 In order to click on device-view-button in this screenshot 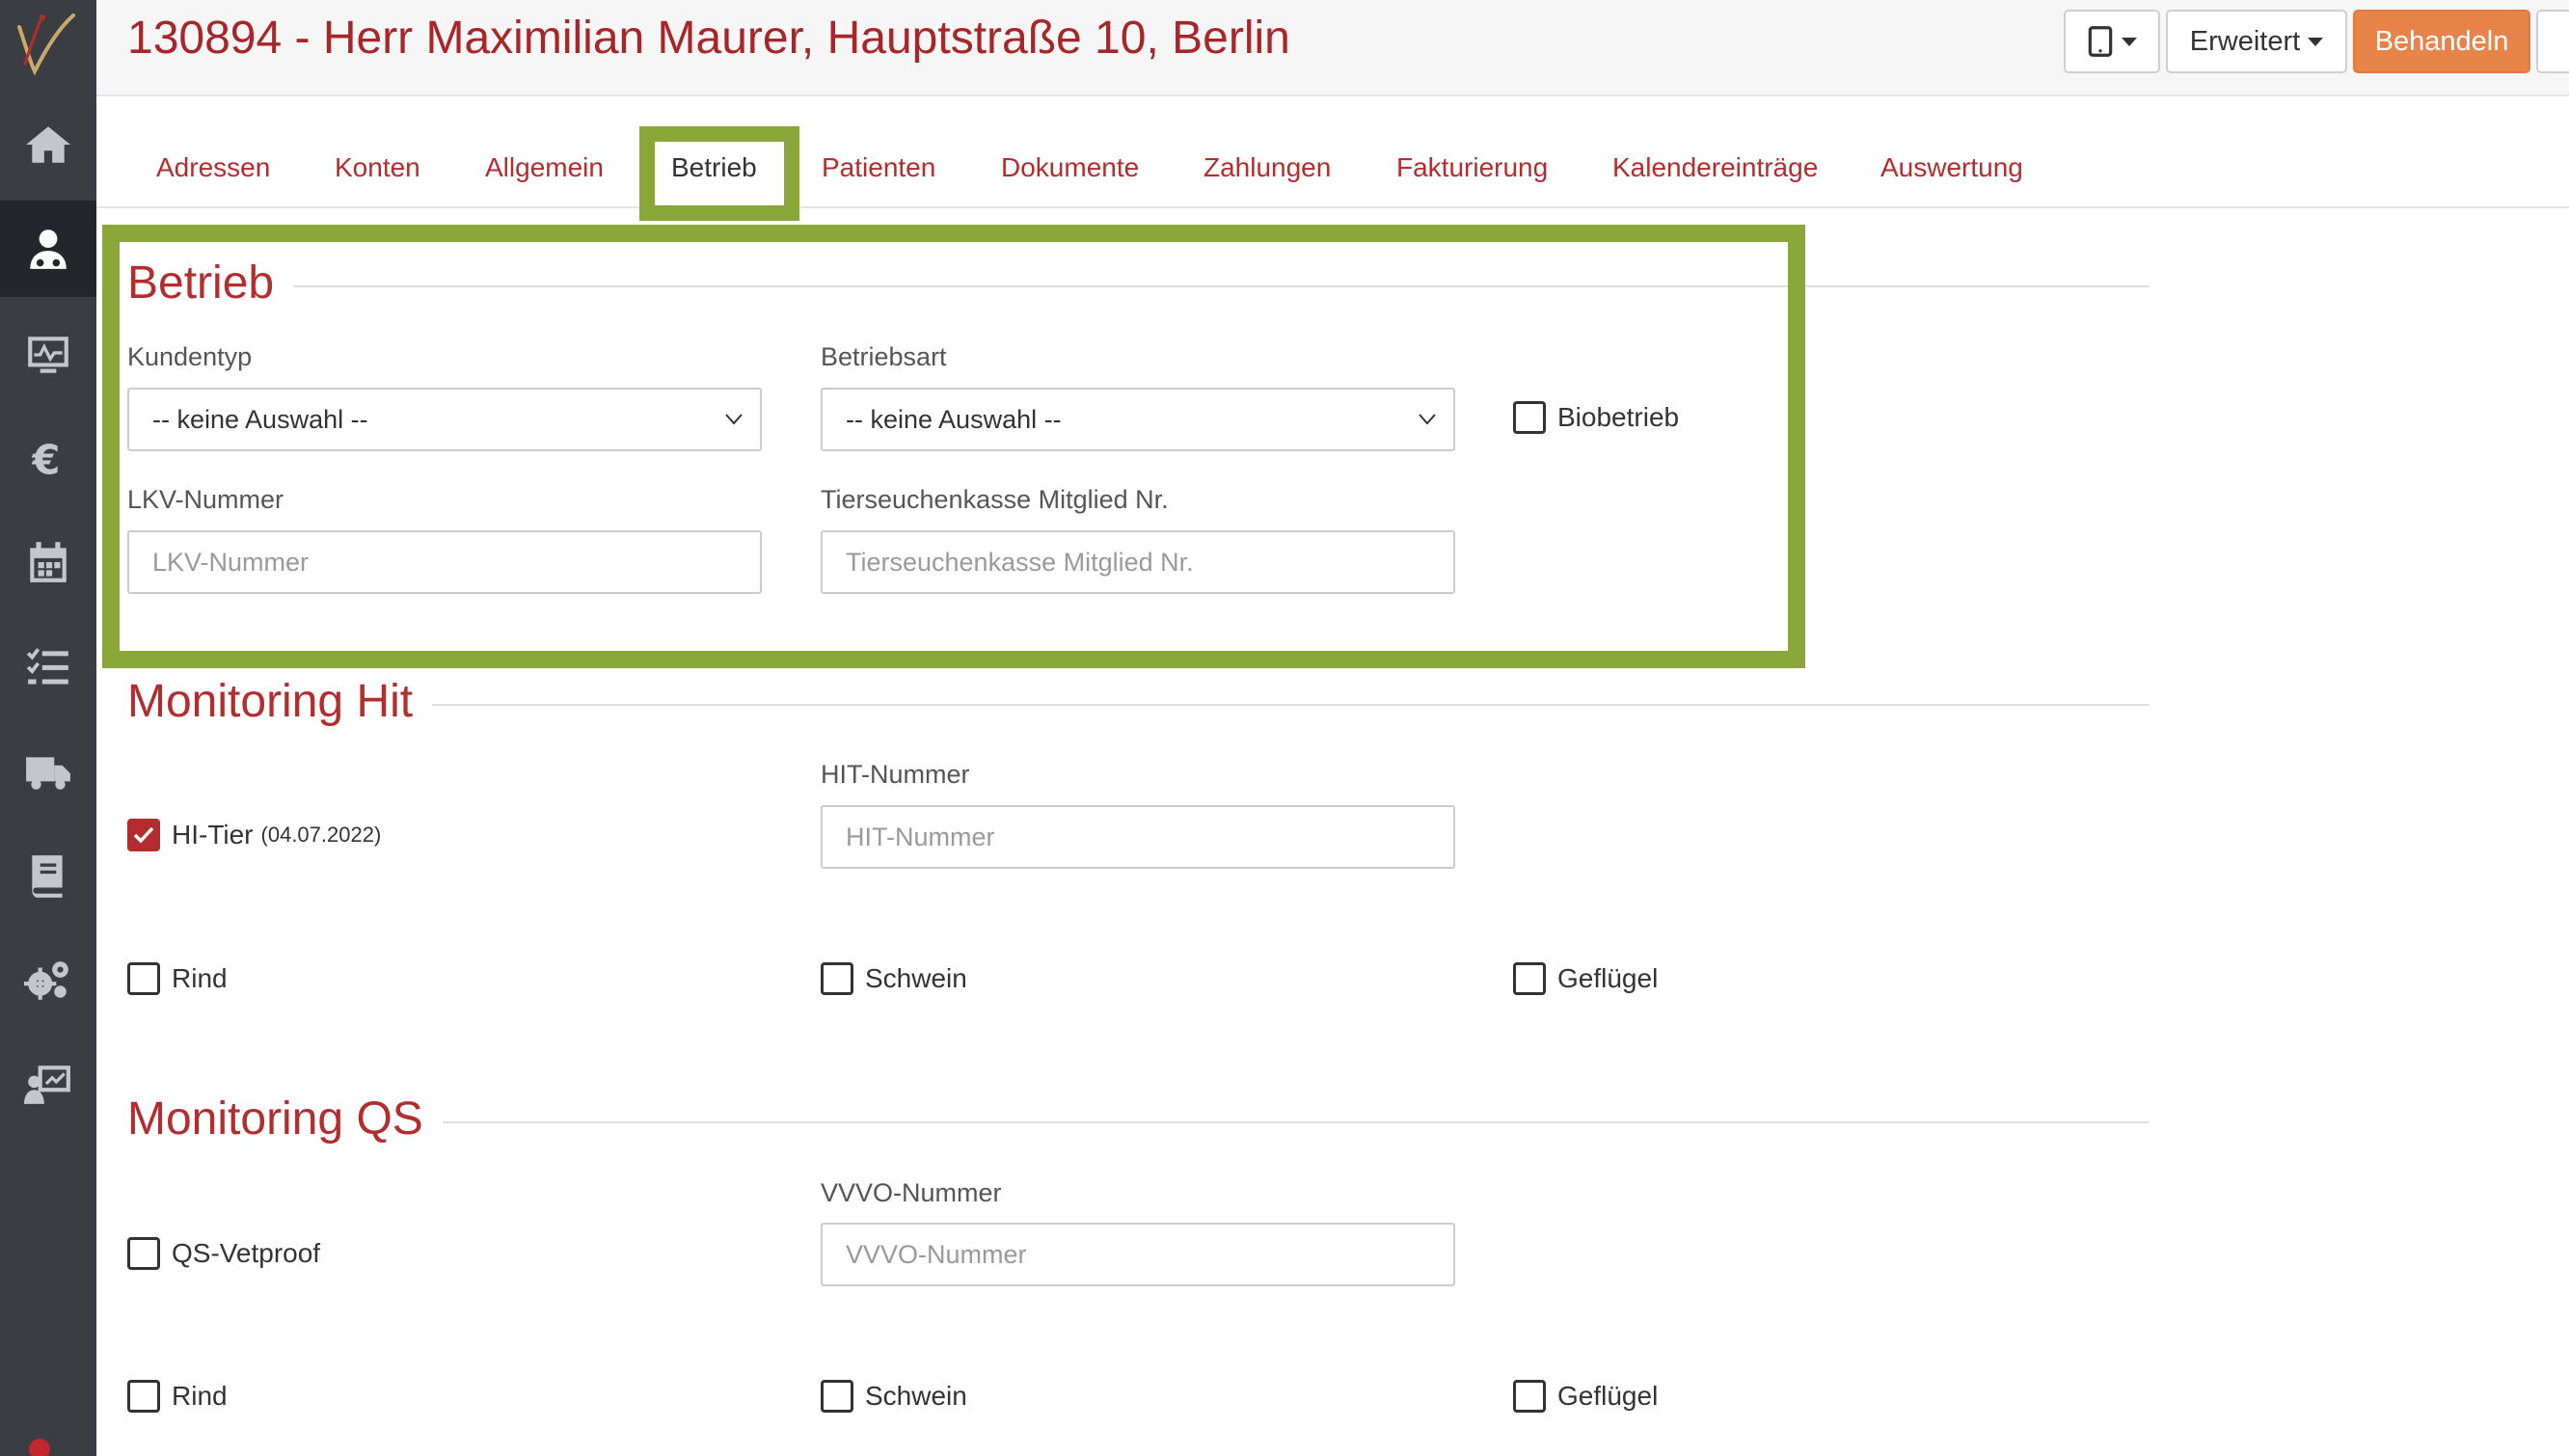, I will do `click(2112, 41)`.